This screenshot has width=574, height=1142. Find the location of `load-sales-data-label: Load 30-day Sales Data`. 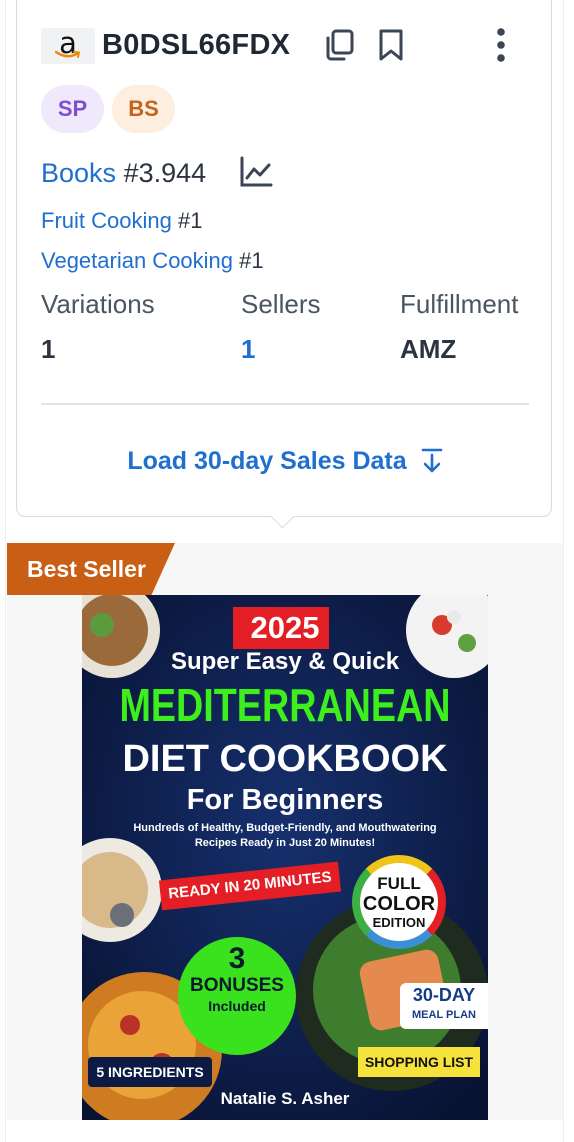

load-sales-data-label: Load 30-day Sales Data is located at coordinates (267, 460).